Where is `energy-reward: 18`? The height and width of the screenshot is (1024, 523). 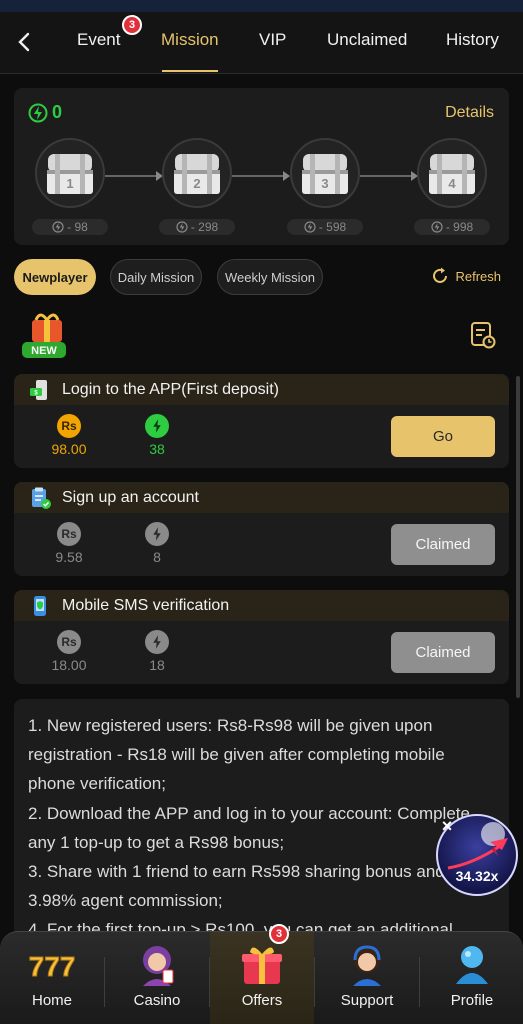
energy-reward: 18 is located at coordinates (157, 651).